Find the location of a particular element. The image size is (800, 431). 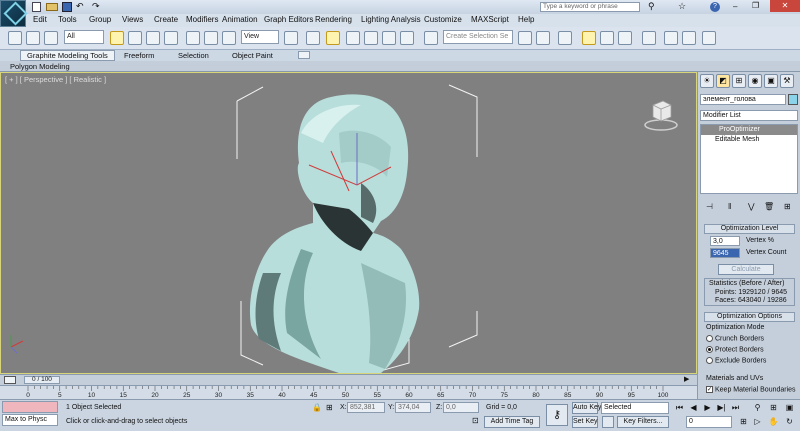

search-input: Type a keyword or phrase is located at coordinates (590, 7).